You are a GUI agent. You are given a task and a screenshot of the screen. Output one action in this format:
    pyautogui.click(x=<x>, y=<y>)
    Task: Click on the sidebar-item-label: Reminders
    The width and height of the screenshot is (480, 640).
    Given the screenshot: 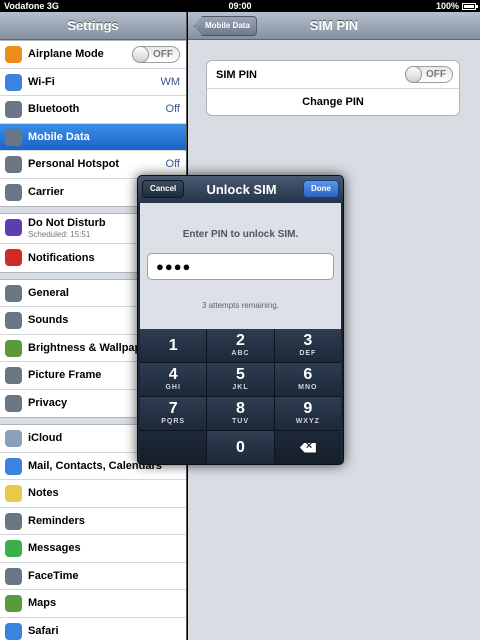 What is the action you would take?
    pyautogui.click(x=56, y=520)
    